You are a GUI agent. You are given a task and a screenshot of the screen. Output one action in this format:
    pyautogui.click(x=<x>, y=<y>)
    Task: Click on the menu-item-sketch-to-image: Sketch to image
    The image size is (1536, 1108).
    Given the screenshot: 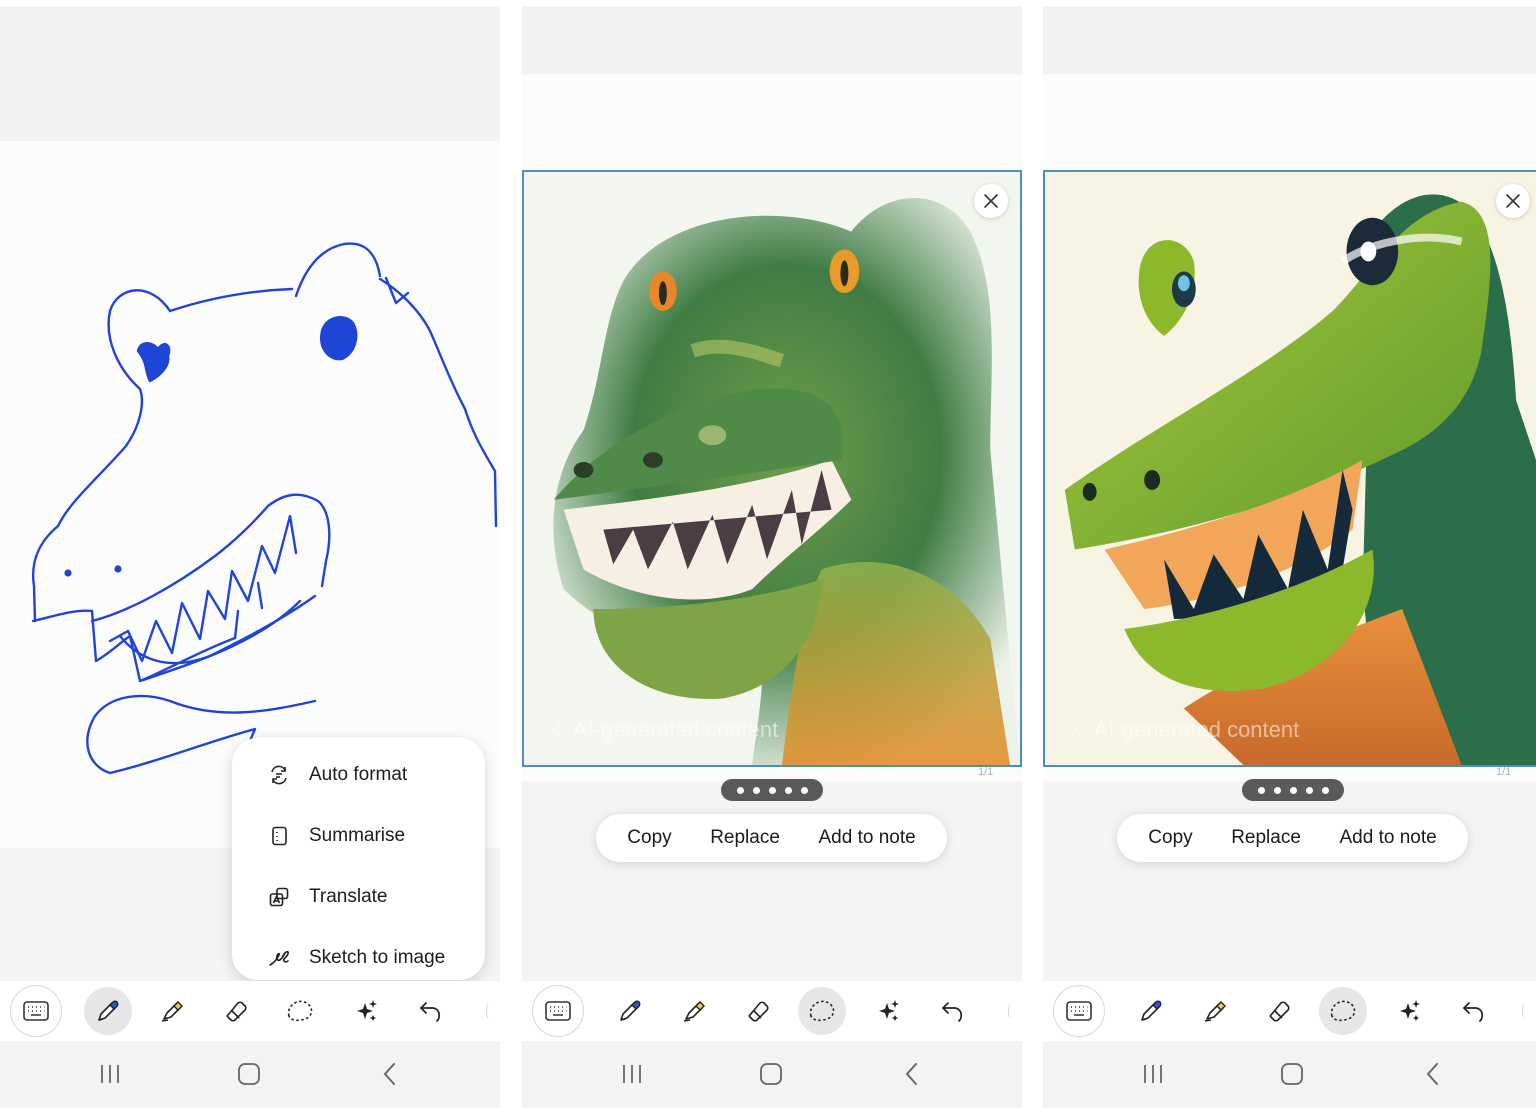 What is the action you would take?
    pyautogui.click(x=358, y=957)
    